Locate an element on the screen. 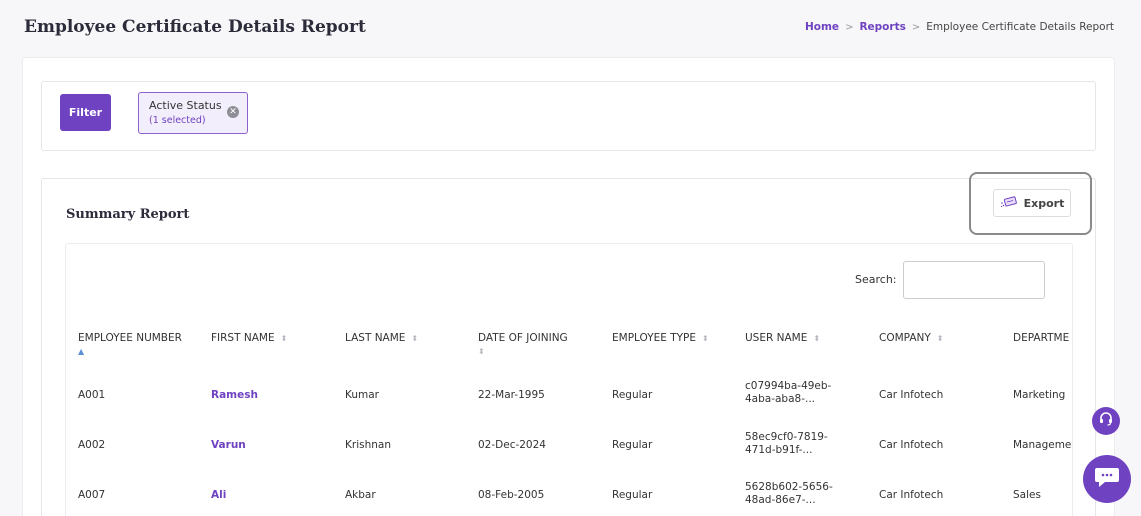 The width and height of the screenshot is (1141, 516). export-button: Export is located at coordinates (1032, 203).